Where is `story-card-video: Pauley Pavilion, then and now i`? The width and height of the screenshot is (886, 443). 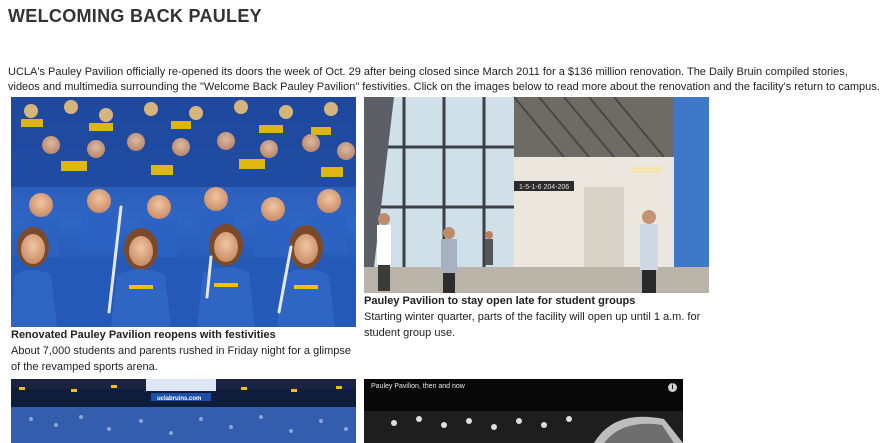 story-card-video: Pauley Pavilion, then and now i is located at coordinates (523, 411).